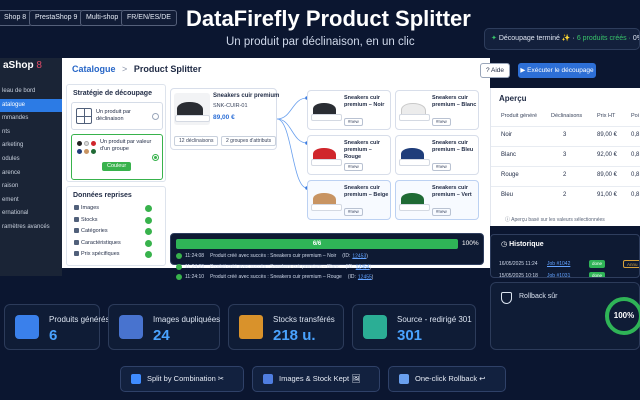  Describe the element at coordinates (597, 264) in the screenshot. I see `history-status-badge: done` at that location.